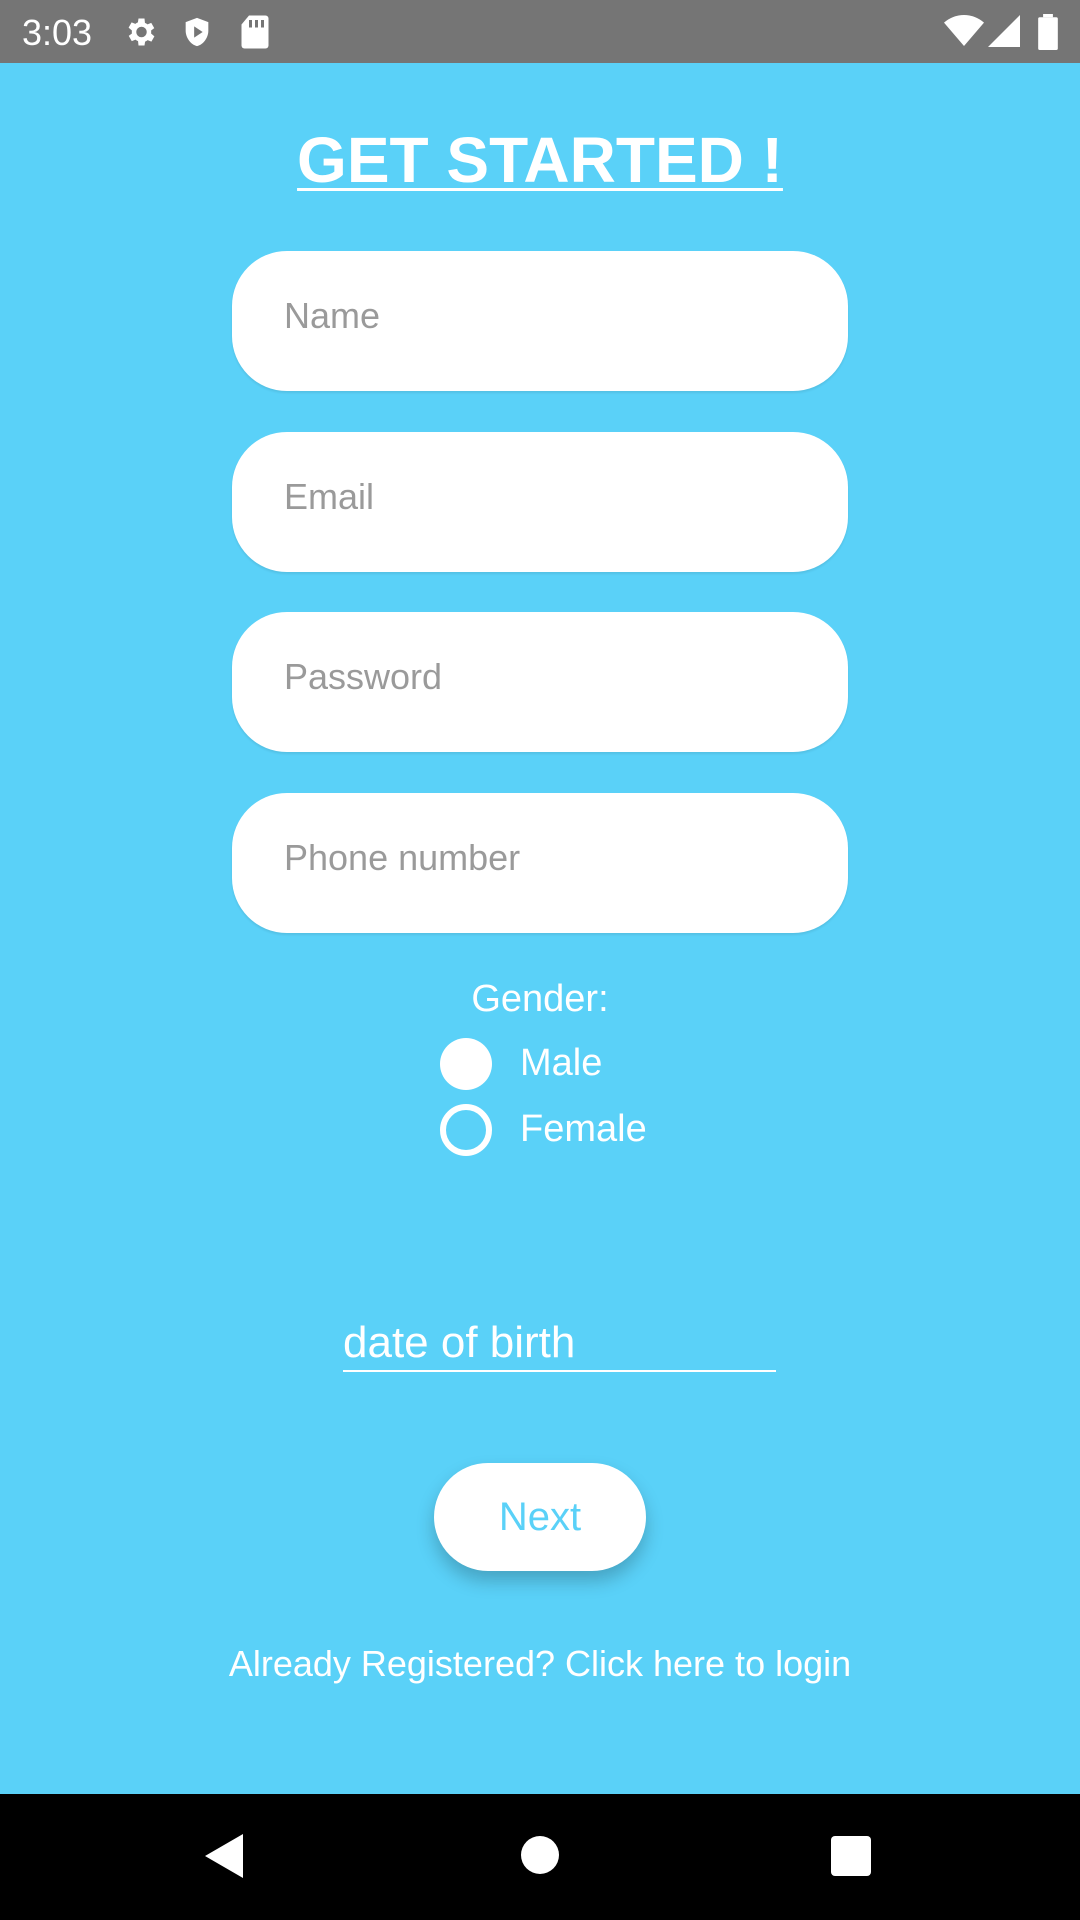  I want to click on status-time: 3:03, so click(57, 32).